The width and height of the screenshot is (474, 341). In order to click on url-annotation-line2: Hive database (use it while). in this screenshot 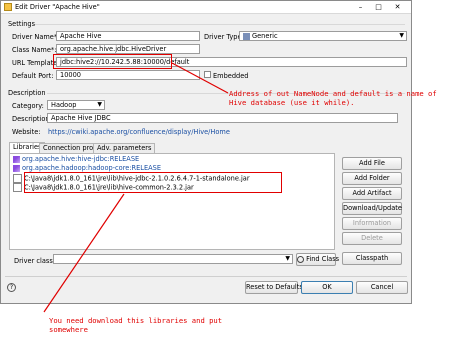, I will do `click(292, 102)`.